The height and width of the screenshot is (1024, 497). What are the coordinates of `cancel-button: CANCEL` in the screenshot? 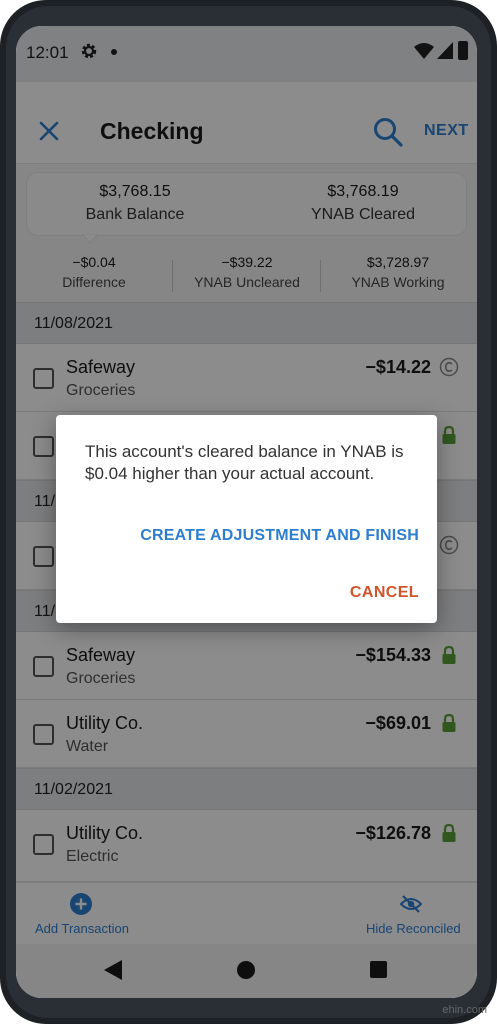 It's located at (384, 593).